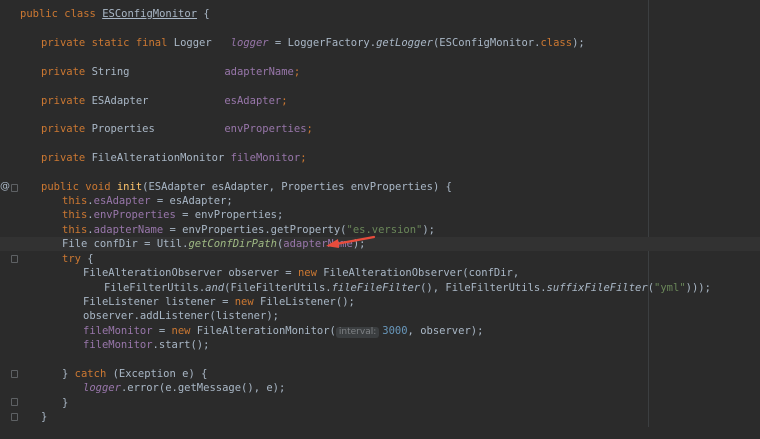  What do you see at coordinates (155, 288) in the screenshot?
I see `code-text: FileFilterUtils.` at bounding box center [155, 288].